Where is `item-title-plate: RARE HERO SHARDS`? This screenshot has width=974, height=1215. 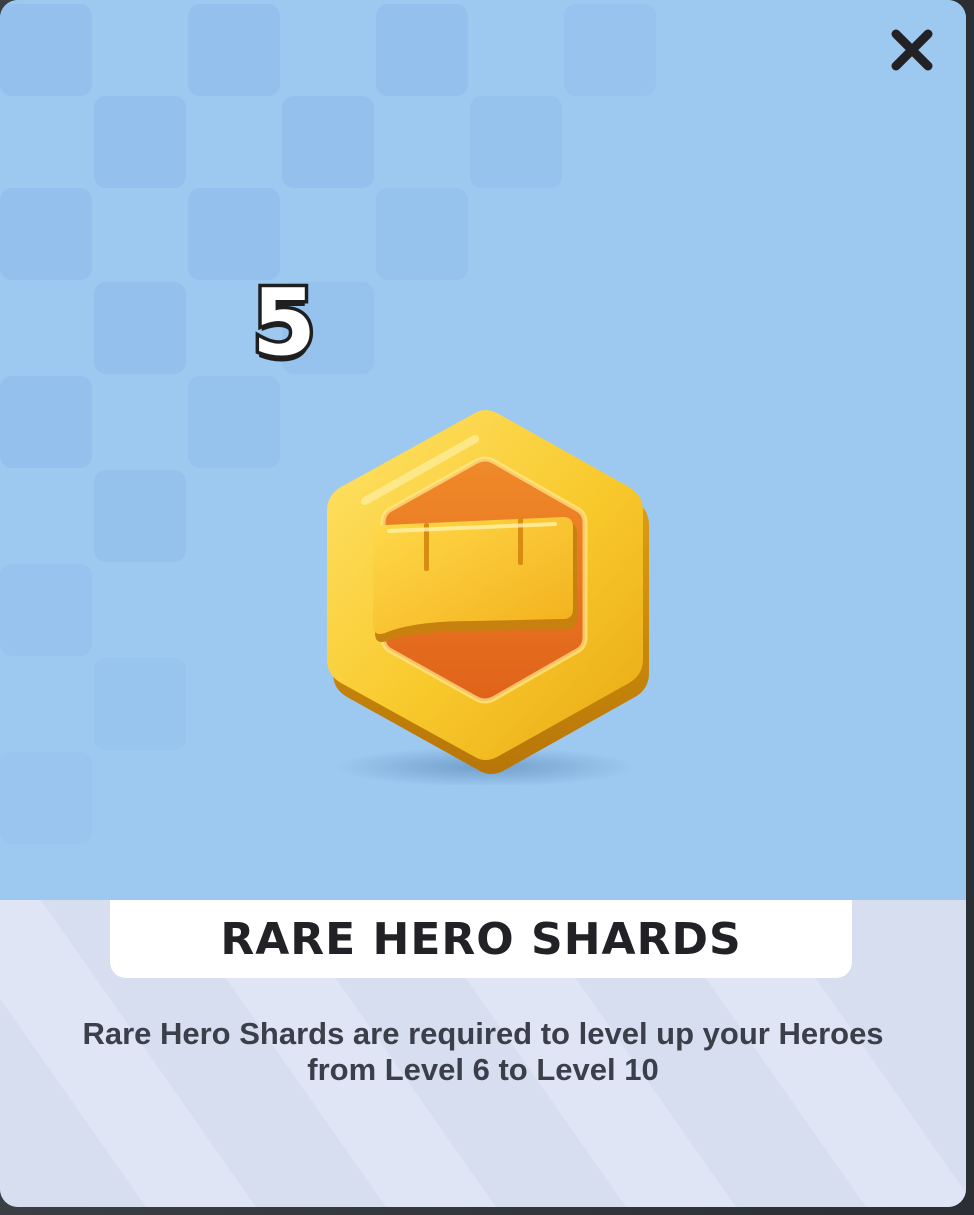 item-title-plate: RARE HERO SHARDS is located at coordinates (481, 939).